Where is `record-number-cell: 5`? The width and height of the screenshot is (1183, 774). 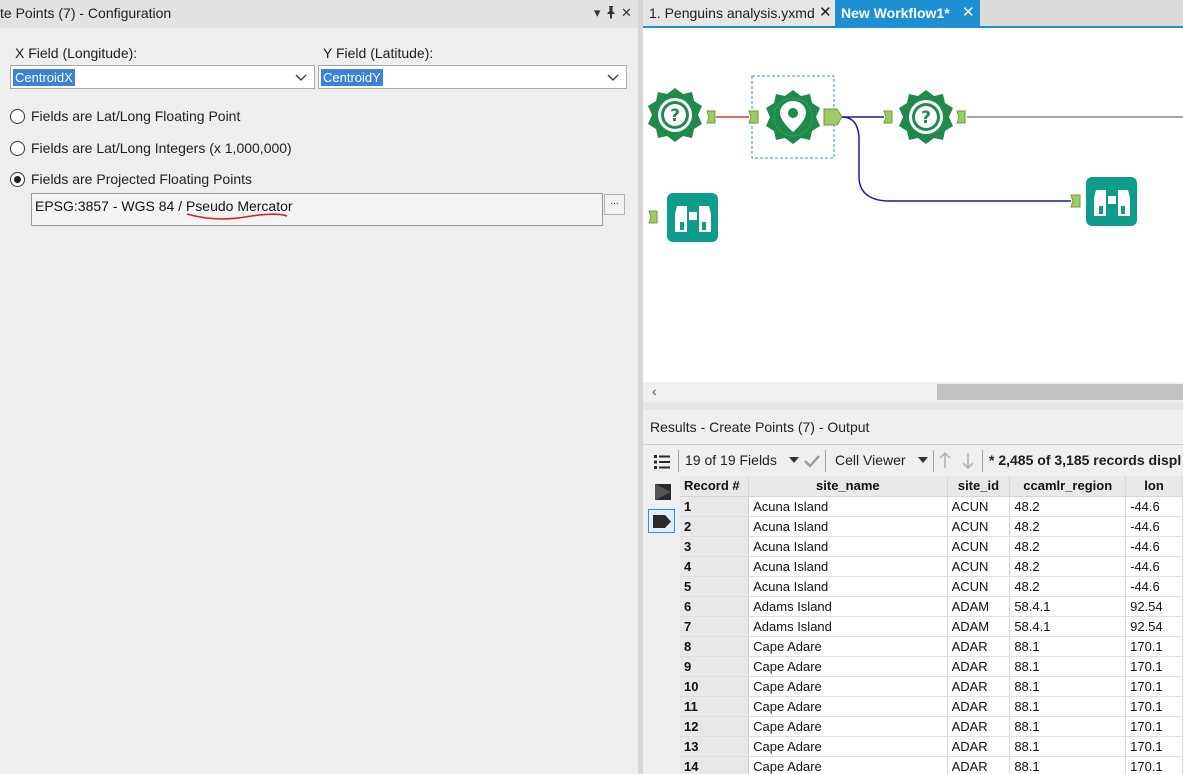
record-number-cell: 5 is located at coordinates (715, 586).